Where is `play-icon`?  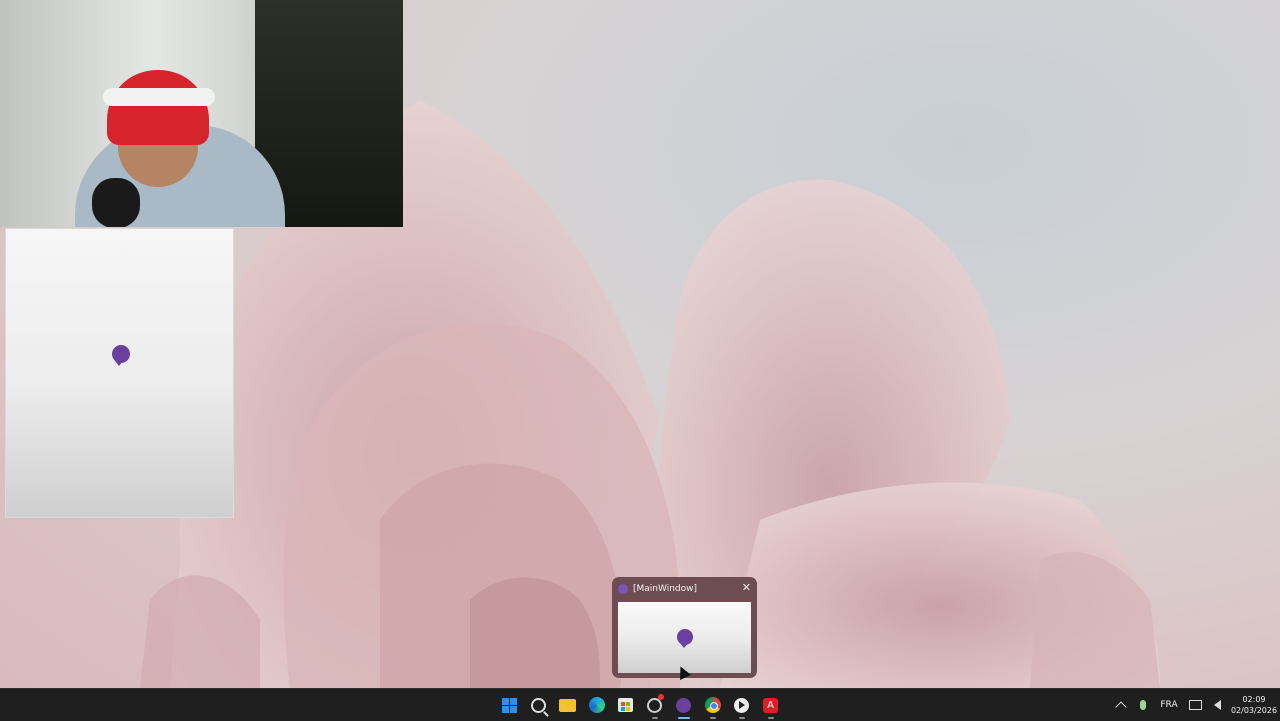 play-icon is located at coordinates (741, 705).